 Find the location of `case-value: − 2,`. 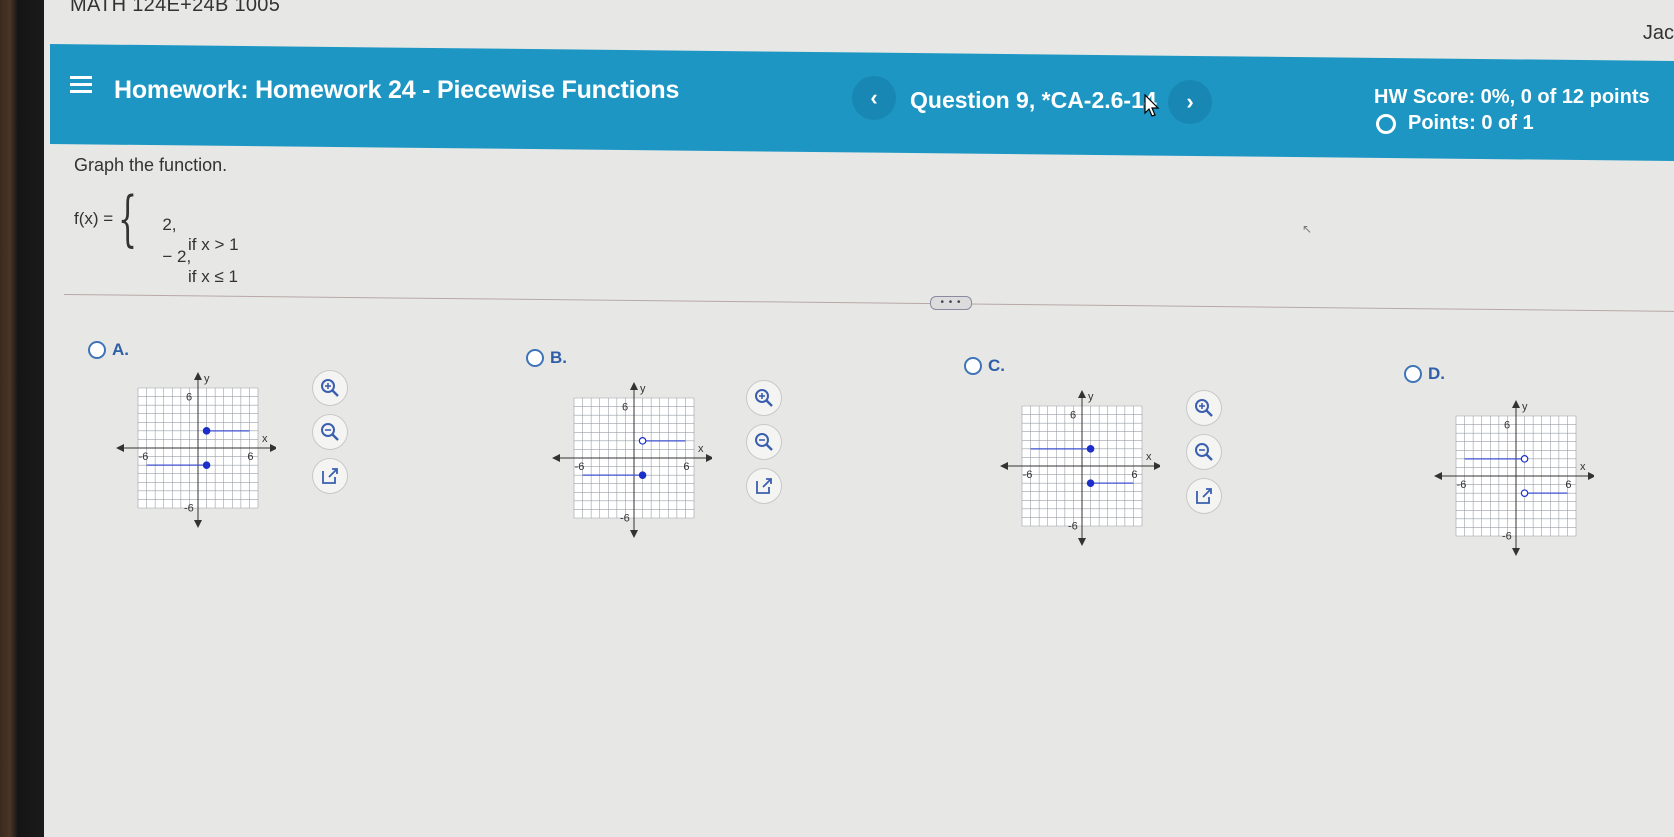

case-value: − 2, is located at coordinates (177, 256).